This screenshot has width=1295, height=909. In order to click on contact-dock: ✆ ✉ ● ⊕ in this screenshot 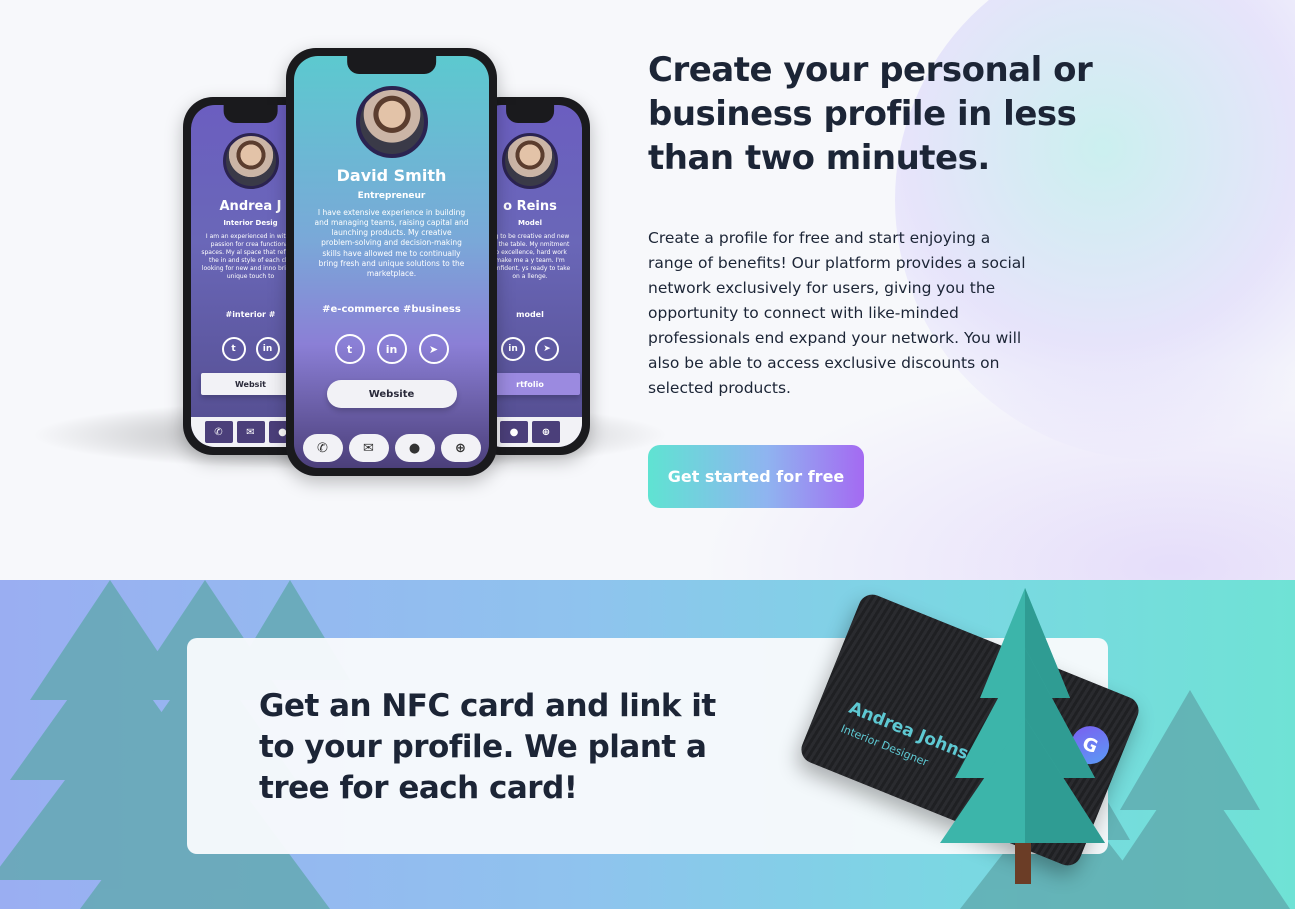, I will do `click(391, 448)`.